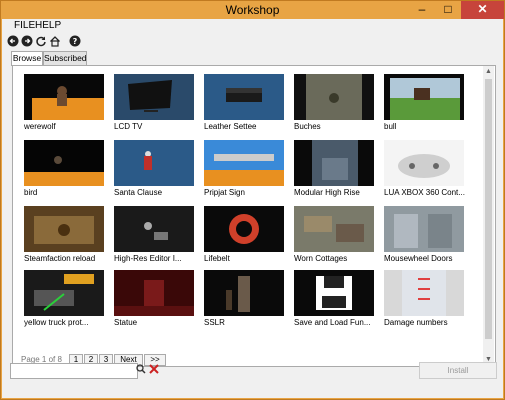 The image size is (505, 400). Describe the element at coordinates (482, 10) in the screenshot. I see `close-button: ✕` at that location.